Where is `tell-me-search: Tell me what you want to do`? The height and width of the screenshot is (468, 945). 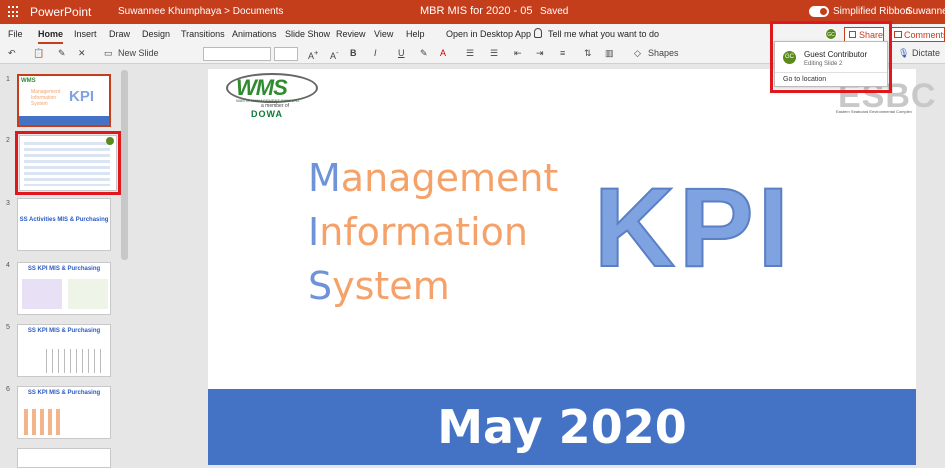
tell-me-search: Tell me what you want to do is located at coordinates (603, 34).